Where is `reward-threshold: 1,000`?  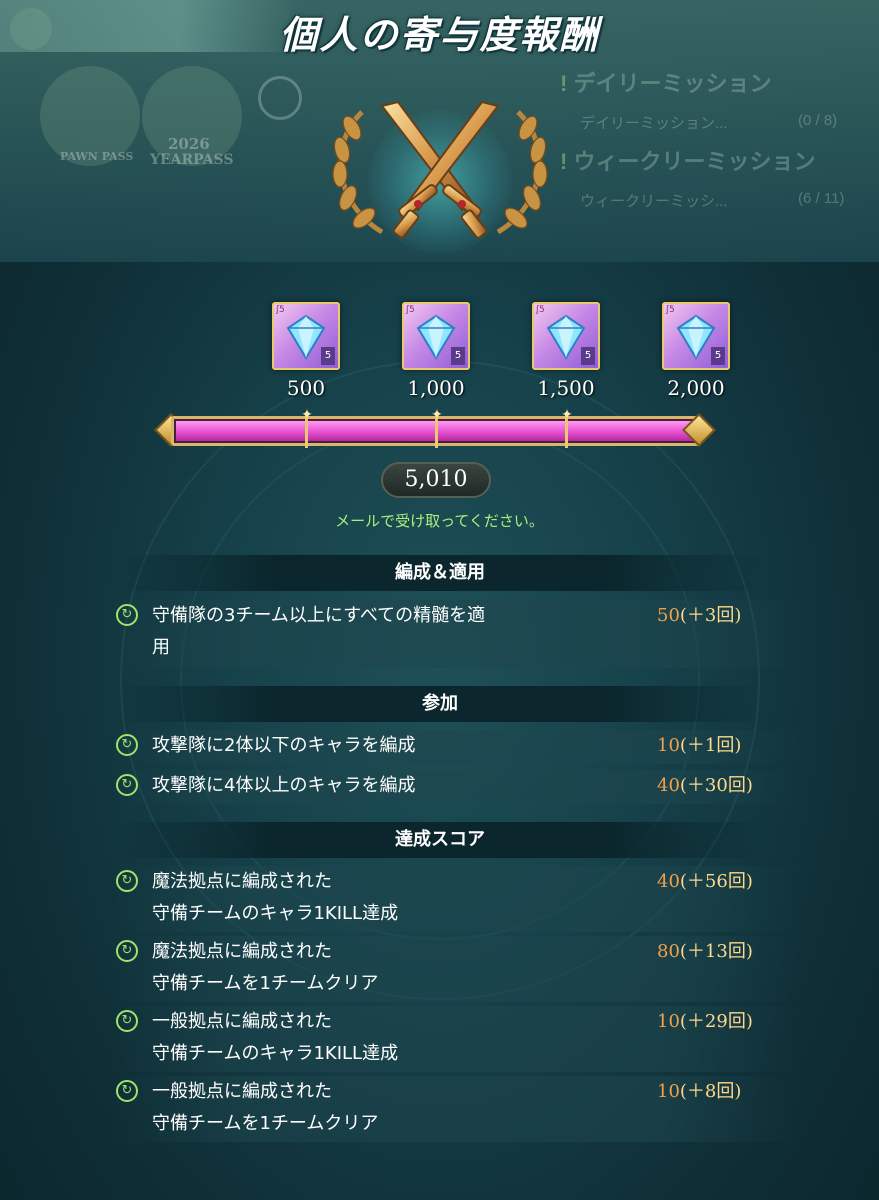 reward-threshold: 1,000 is located at coordinates (436, 388).